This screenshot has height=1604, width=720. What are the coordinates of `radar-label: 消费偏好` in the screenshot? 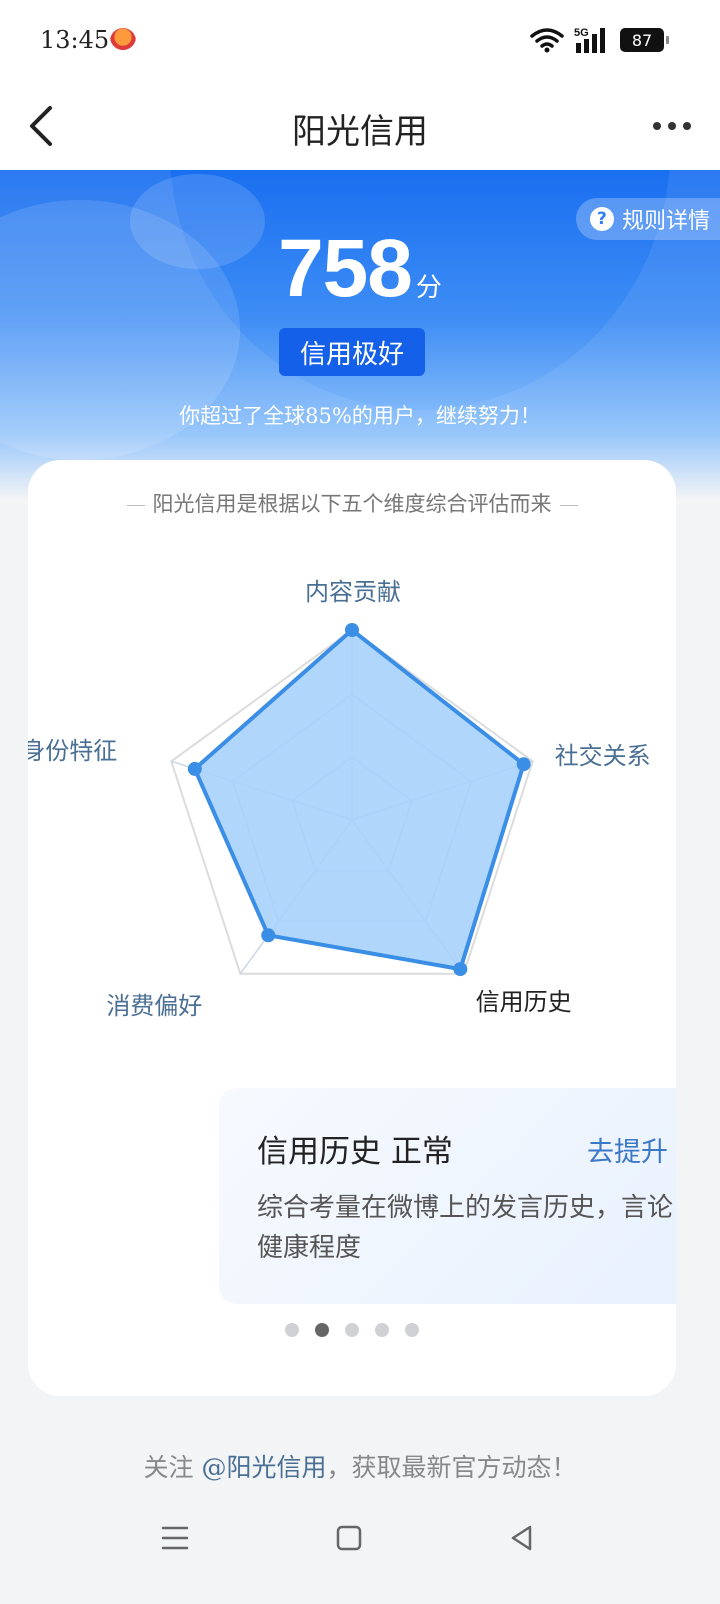 It's located at (154, 1003).